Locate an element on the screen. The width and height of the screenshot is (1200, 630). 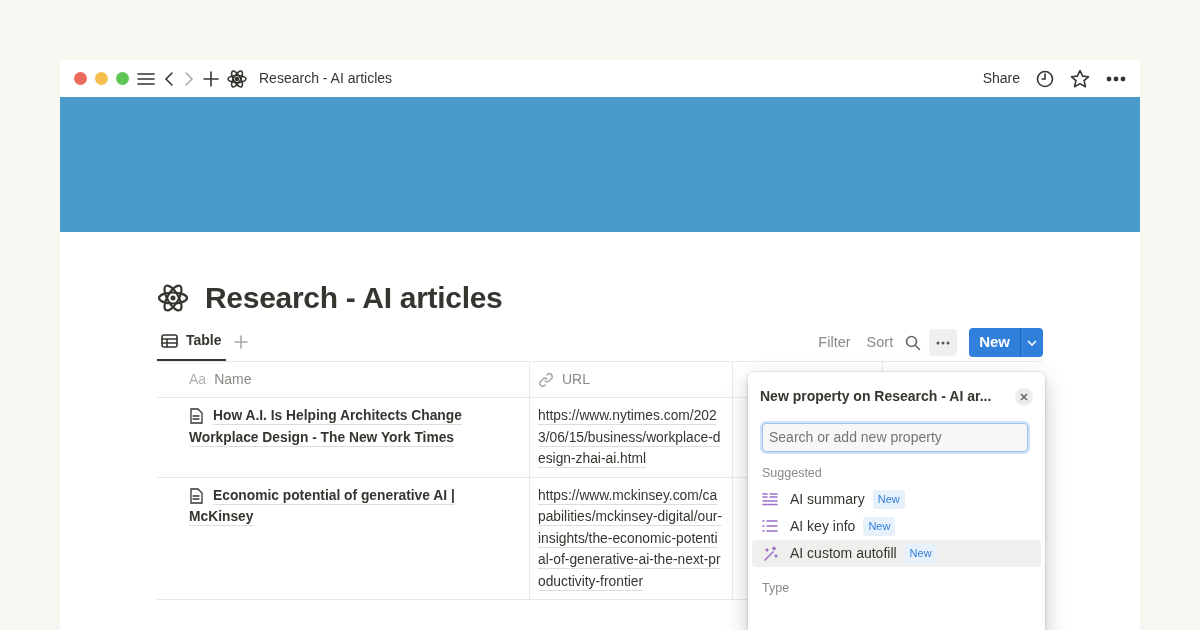
new-button: New is located at coordinates (994, 342).